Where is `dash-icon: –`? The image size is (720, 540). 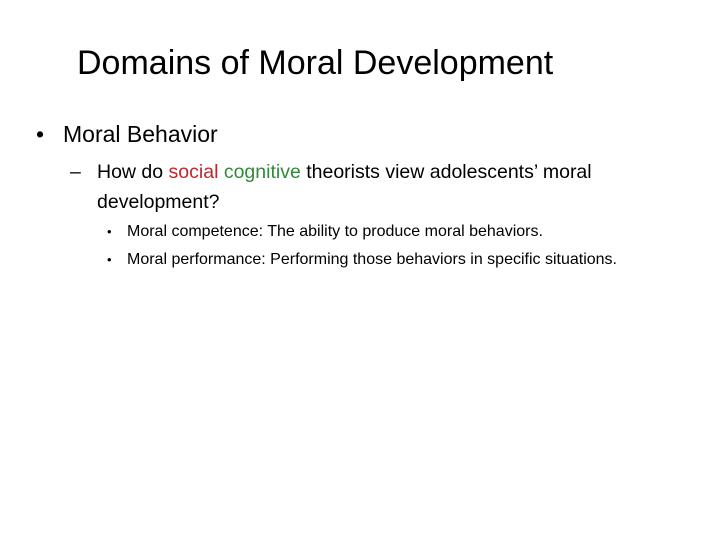
dash-icon: – is located at coordinates (75, 172).